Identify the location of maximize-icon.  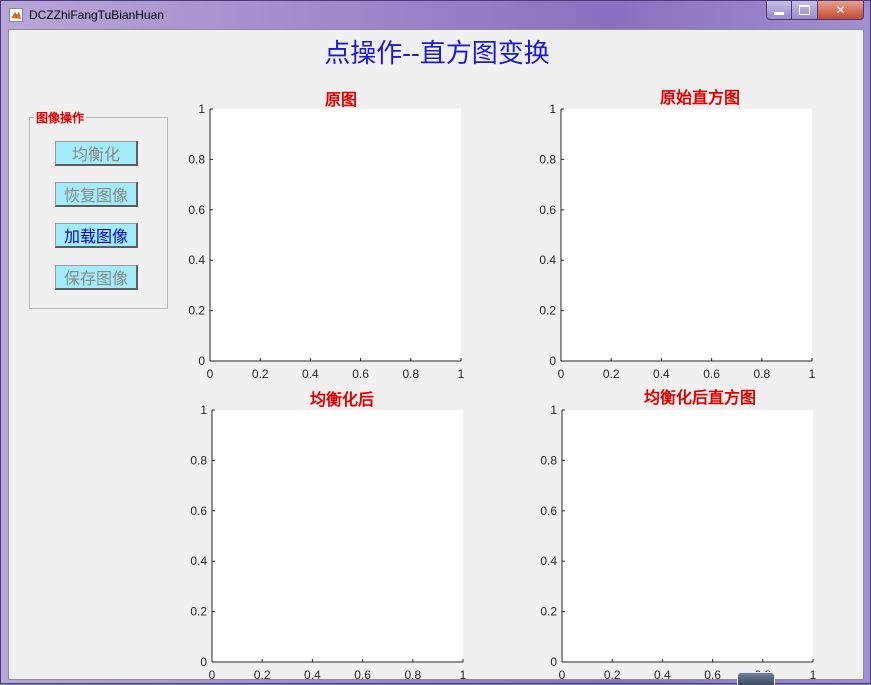
(804, 10).